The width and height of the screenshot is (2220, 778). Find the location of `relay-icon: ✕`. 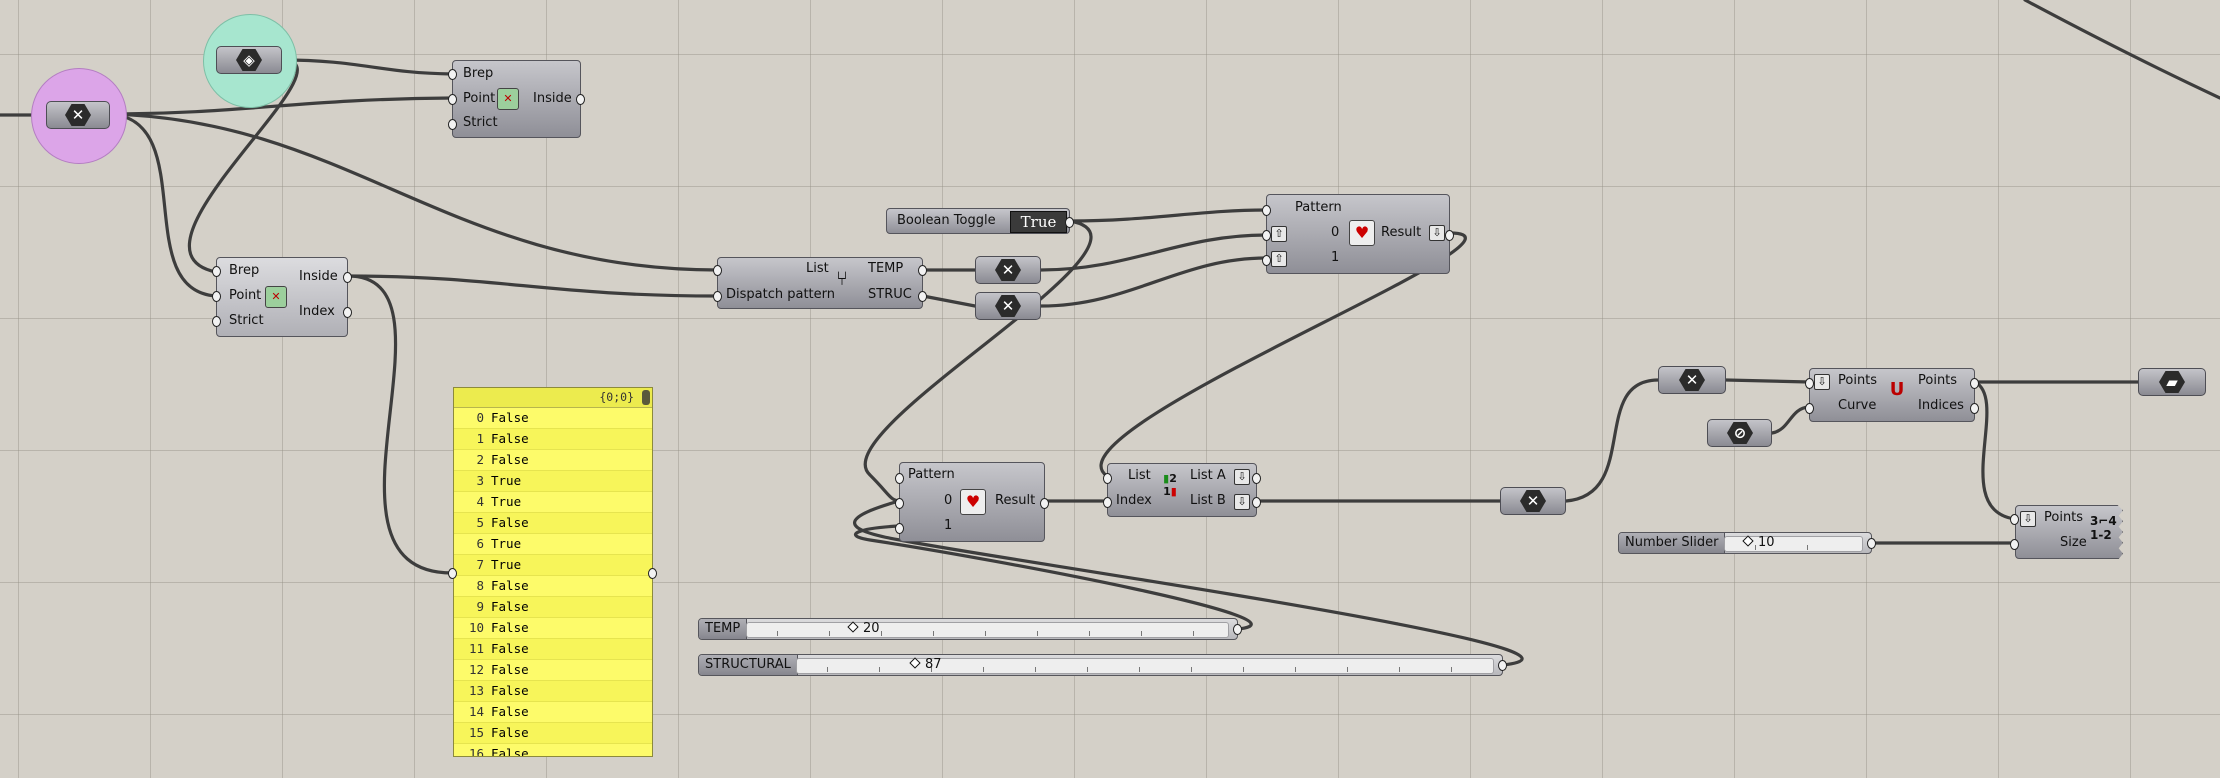

relay-icon: ✕ is located at coordinates (1533, 501).